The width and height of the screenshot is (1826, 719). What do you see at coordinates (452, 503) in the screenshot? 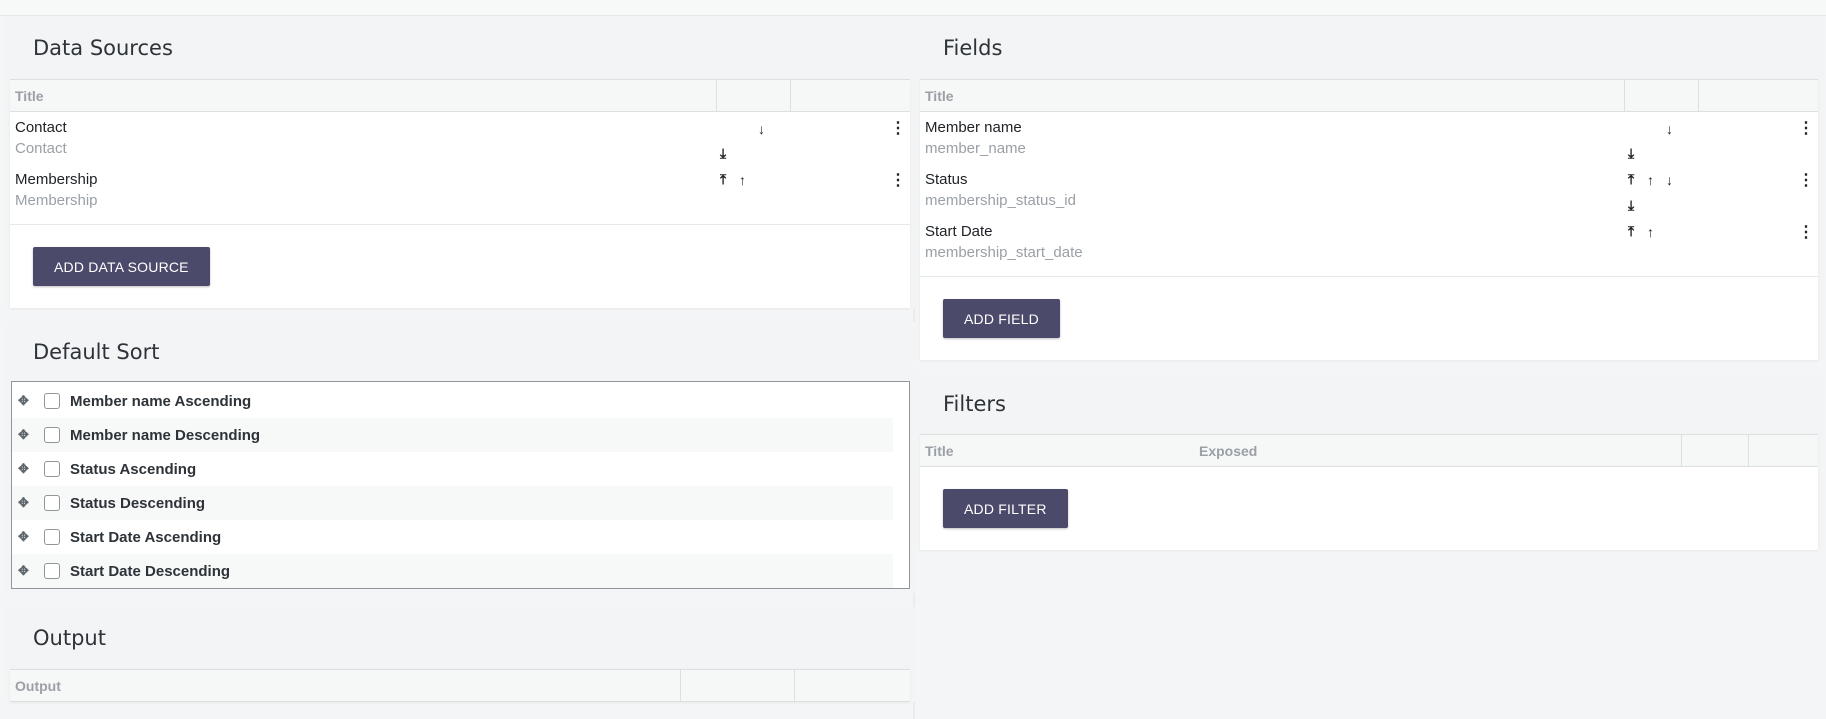
I see `list-item: ✥ Status Descending` at bounding box center [452, 503].